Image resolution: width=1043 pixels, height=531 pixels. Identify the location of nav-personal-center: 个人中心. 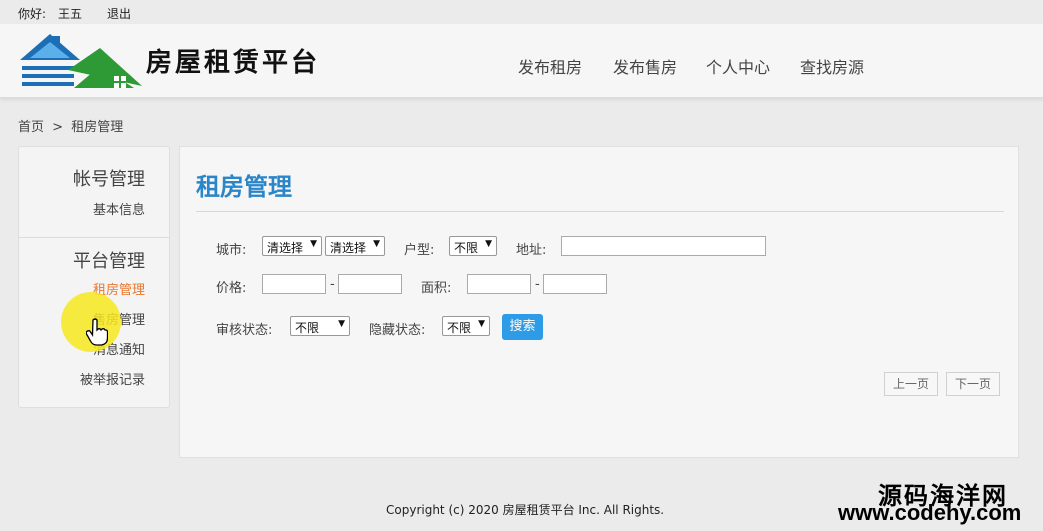
(738, 66).